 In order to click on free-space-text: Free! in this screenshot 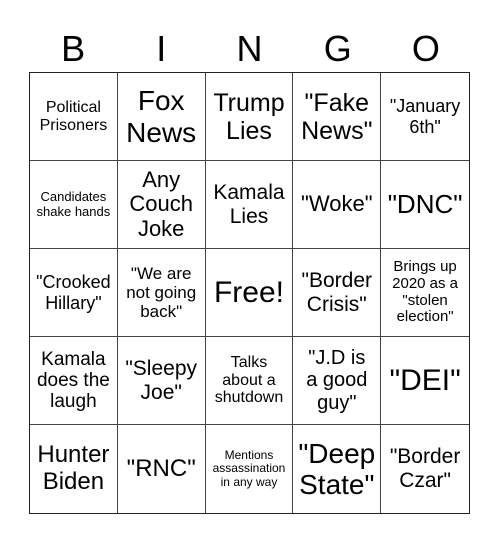, I will do `click(248, 292)`.